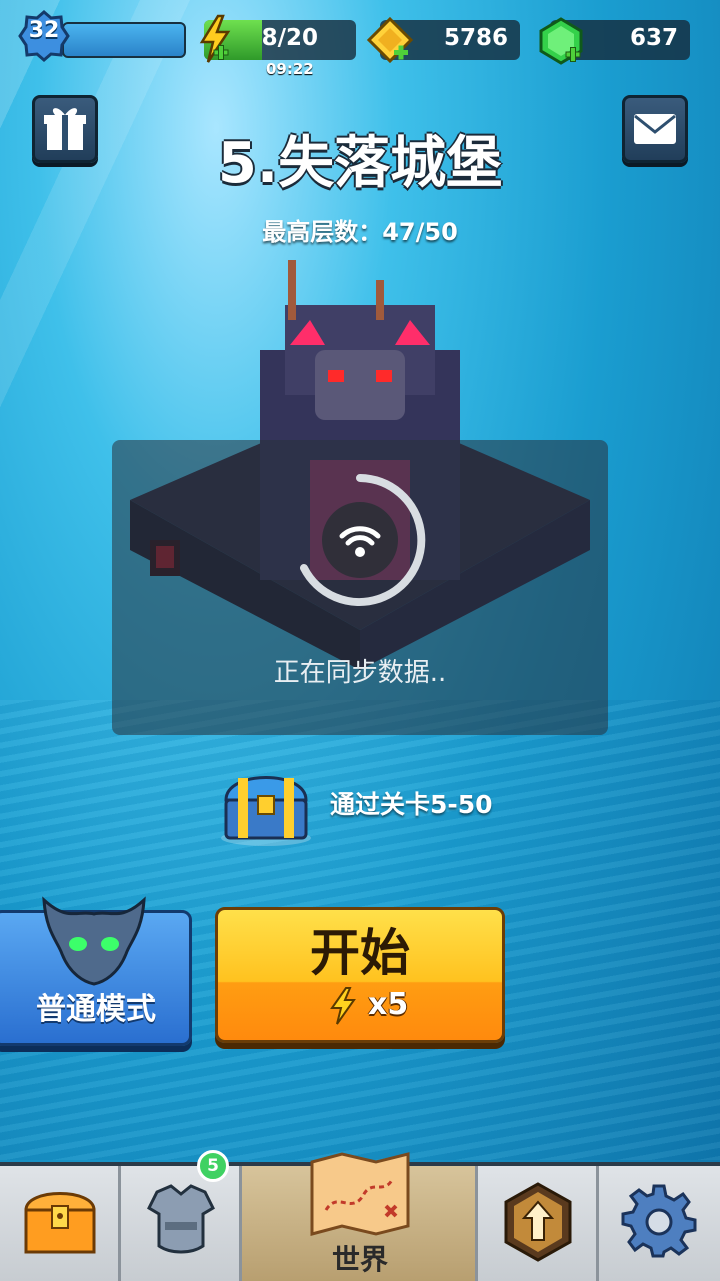  Describe the element at coordinates (561, 41) in the screenshot. I see `green-gem-icon` at that location.